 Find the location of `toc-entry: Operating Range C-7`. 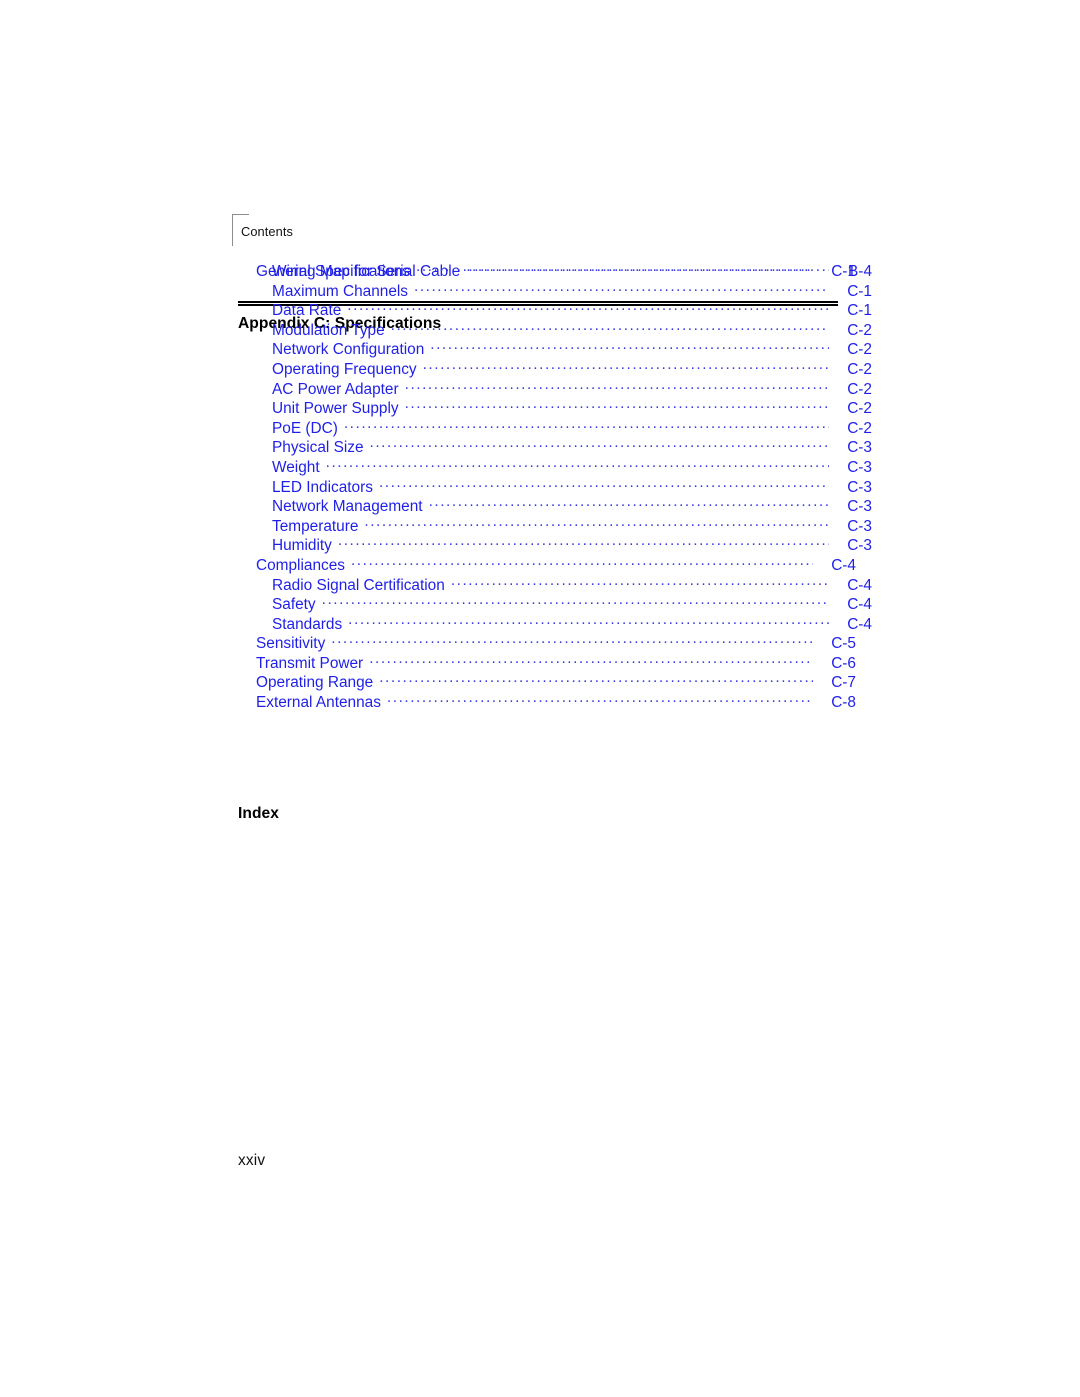

toc-entry: Operating Range C-7 is located at coordinates (547, 683).